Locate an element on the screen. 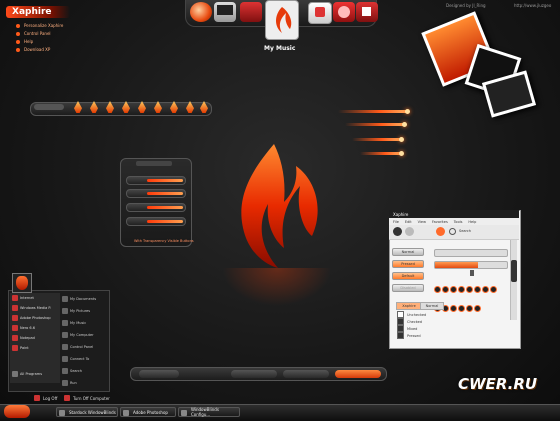 The width and height of the screenshot is (560, 421). start-menu-item: Internet is located at coordinates (35, 298).